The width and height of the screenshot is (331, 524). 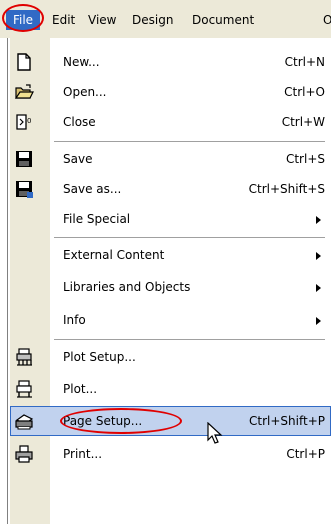 I want to click on page-setup-icon, so click(x=24, y=422).